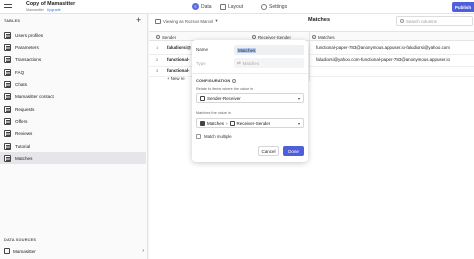 This screenshot has width=474, height=259. I want to click on column-header-matches: Matches, so click(323, 37).